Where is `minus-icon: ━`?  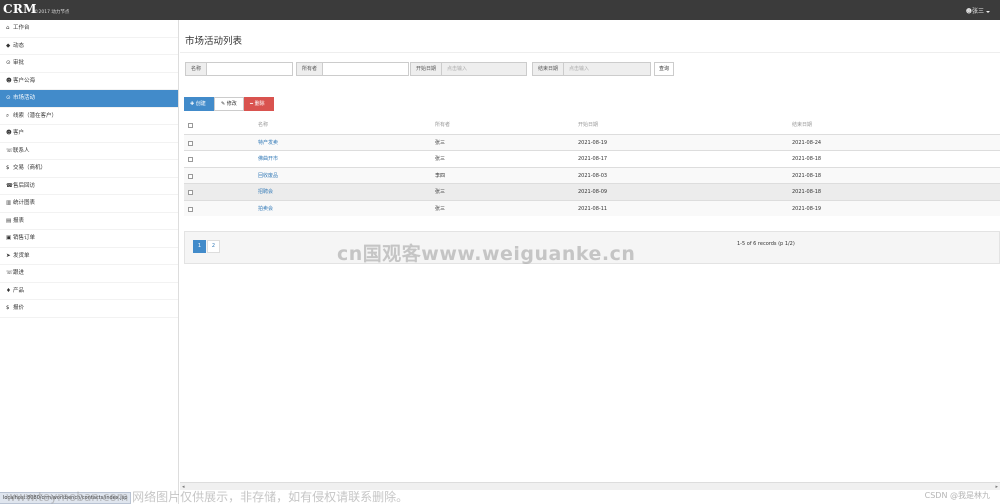
minus-icon: ━ is located at coordinates (252, 104).